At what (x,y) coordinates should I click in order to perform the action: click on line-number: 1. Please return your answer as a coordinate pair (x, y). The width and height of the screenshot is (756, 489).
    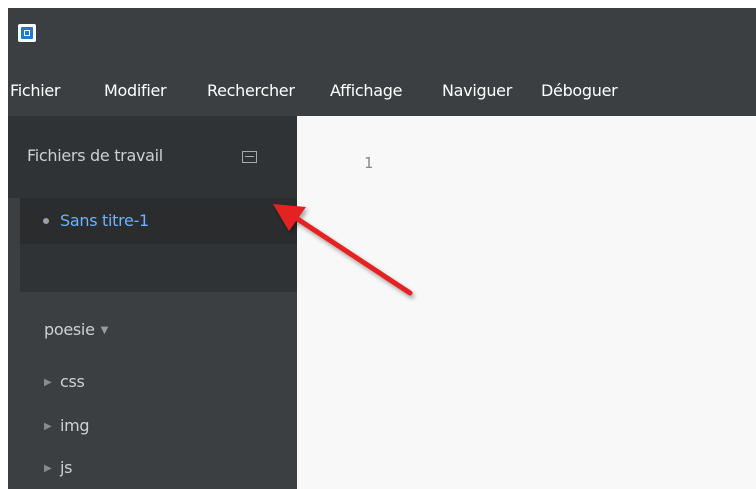
    Looking at the image, I should click on (369, 163).